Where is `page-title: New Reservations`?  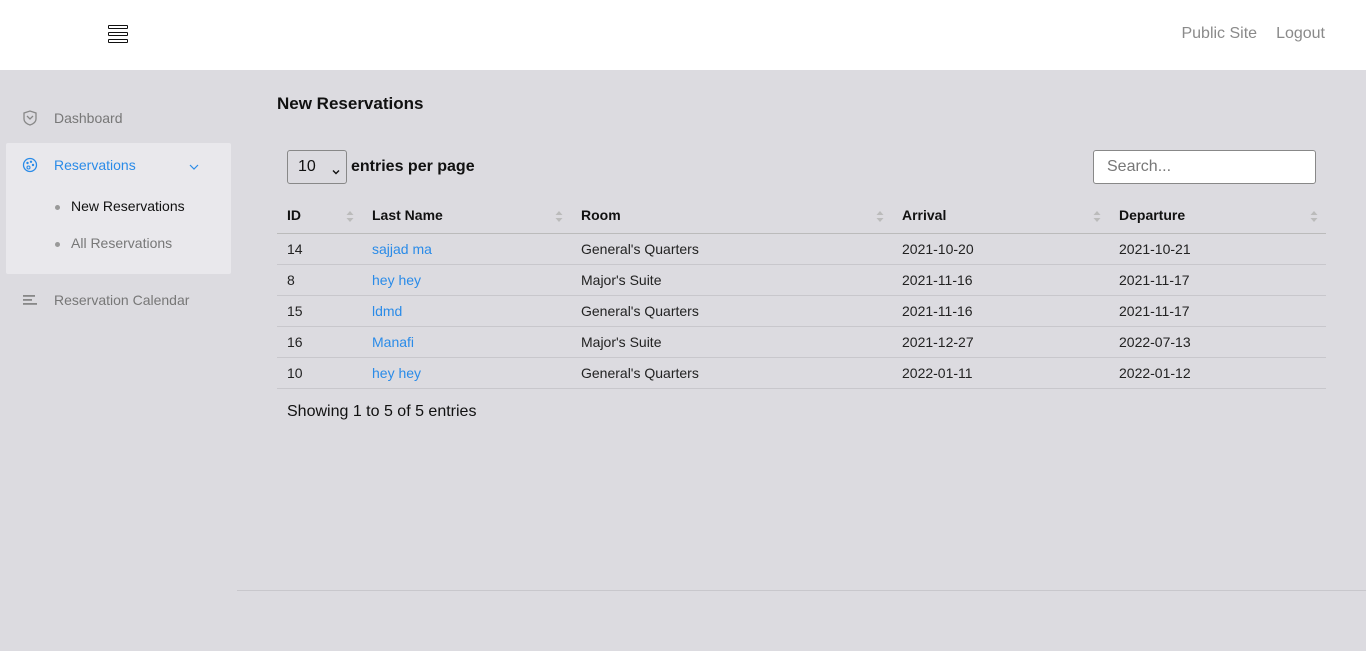
page-title: New Reservations is located at coordinates (350, 103).